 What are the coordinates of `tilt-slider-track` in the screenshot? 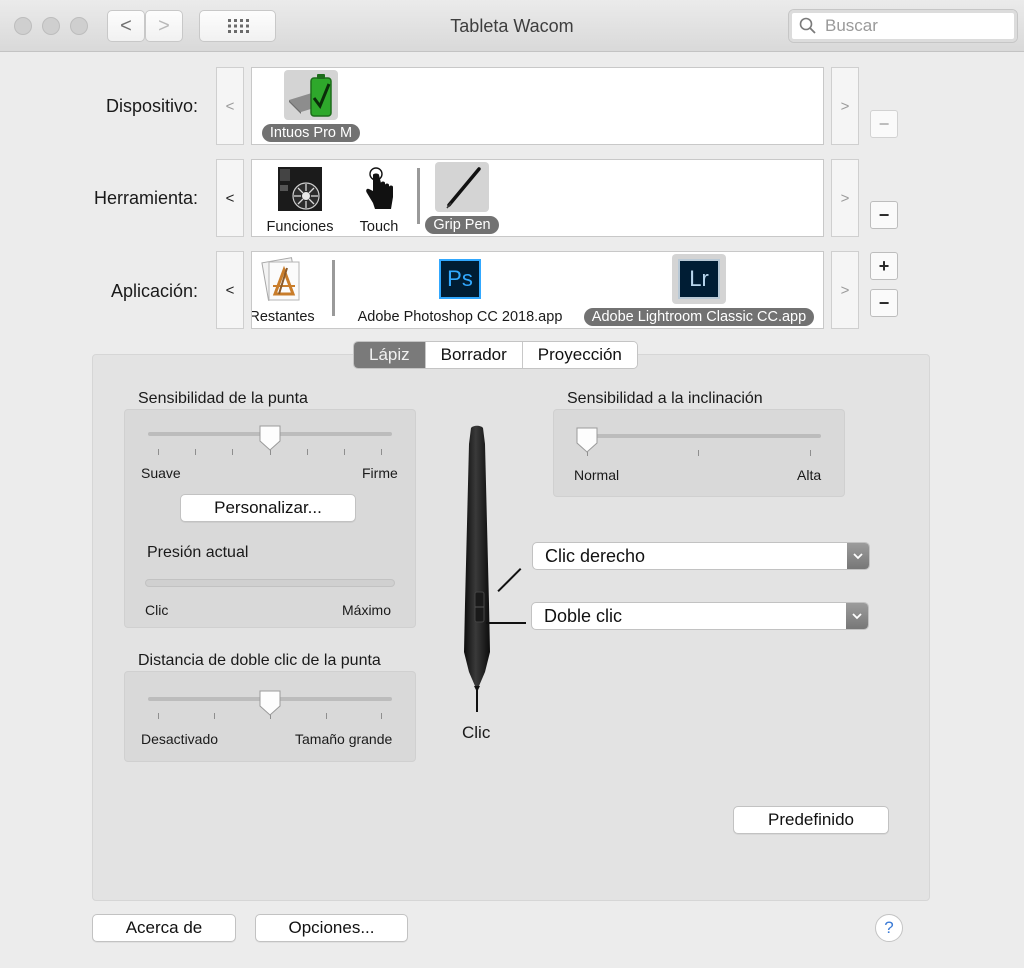 It's located at (699, 436).